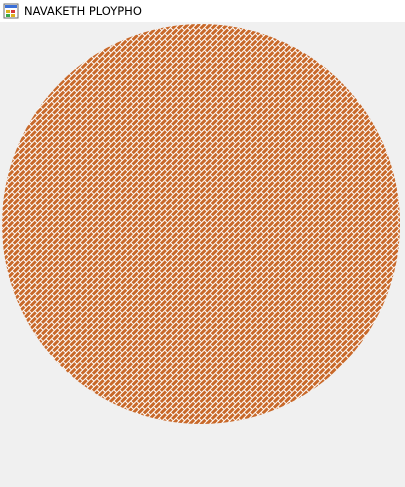  I want to click on title-bar: NAVAKETH PLOYPHO, so click(202, 11).